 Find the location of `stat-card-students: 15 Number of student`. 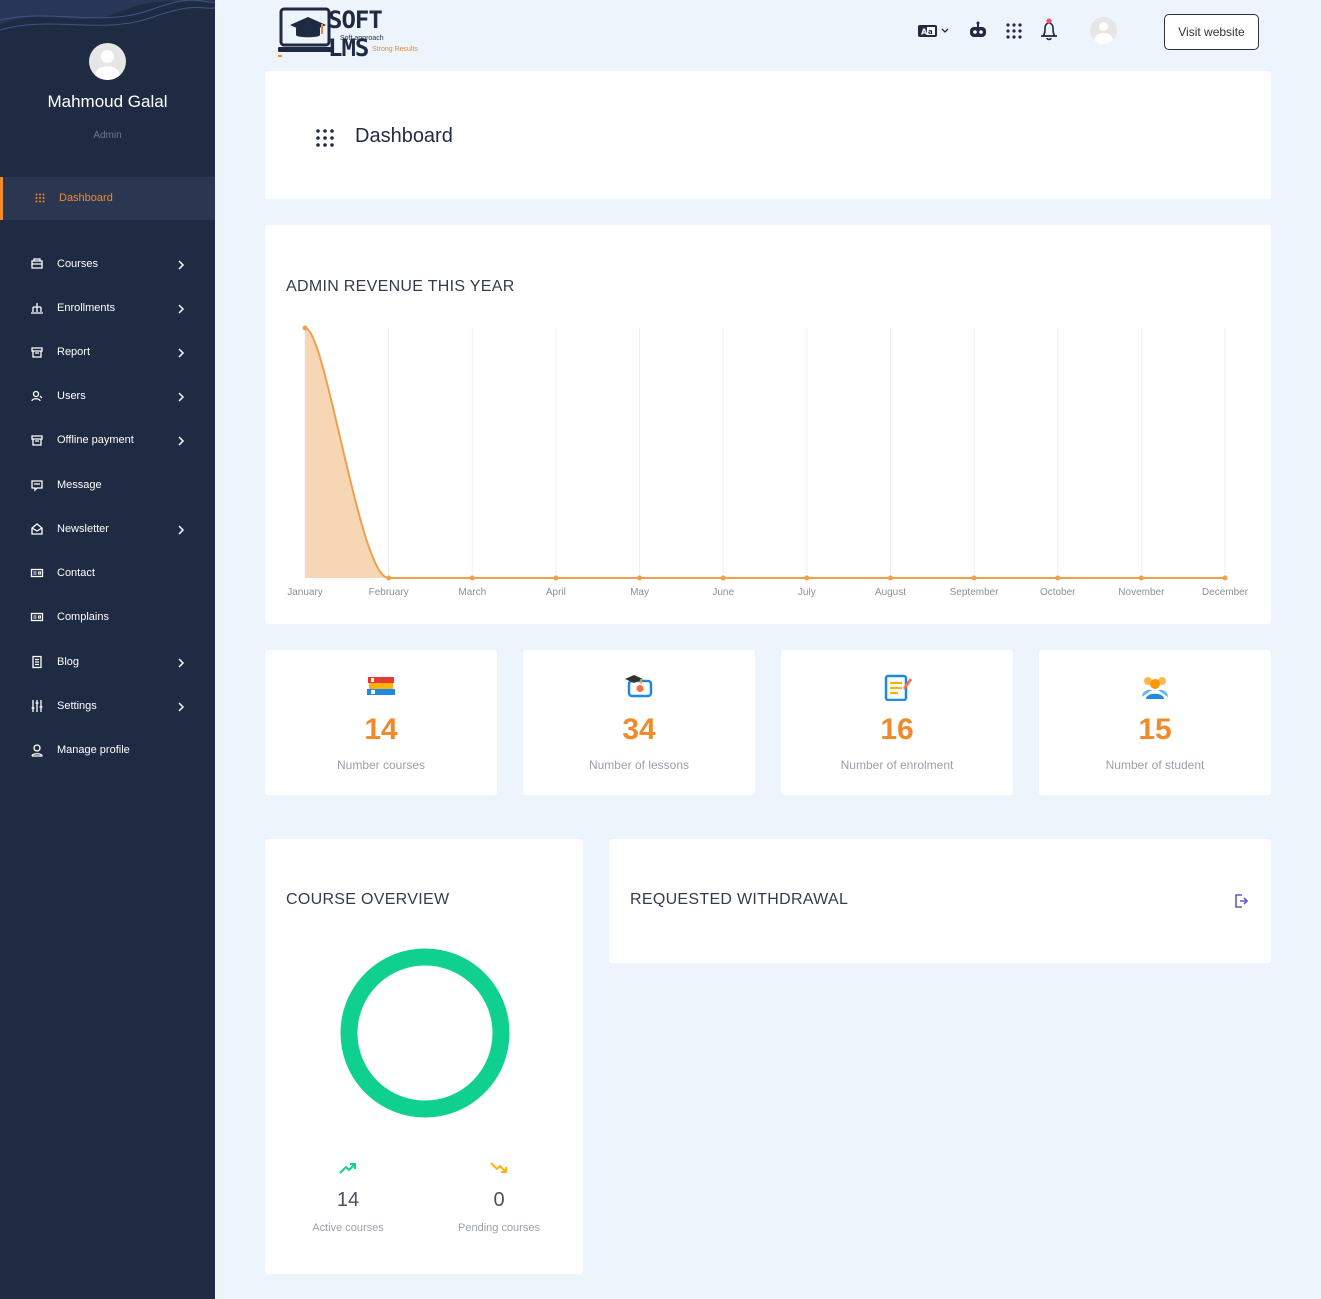

stat-card-students: 15 Number of student is located at coordinates (1155, 722).